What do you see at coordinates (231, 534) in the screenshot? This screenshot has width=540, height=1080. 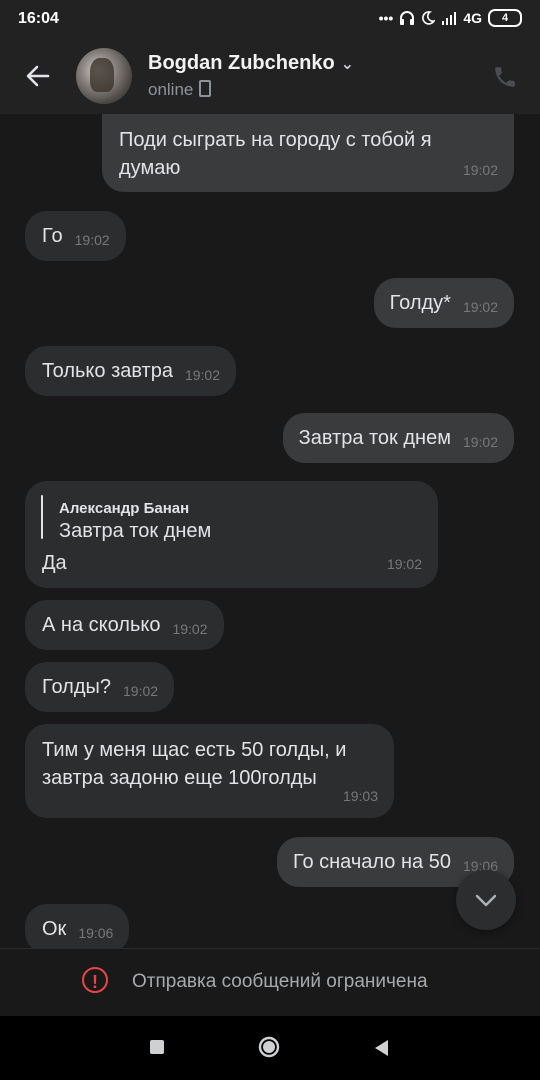 I see `message-incoming-reply: Александр Банан Завтра ток днем Да 19:02` at bounding box center [231, 534].